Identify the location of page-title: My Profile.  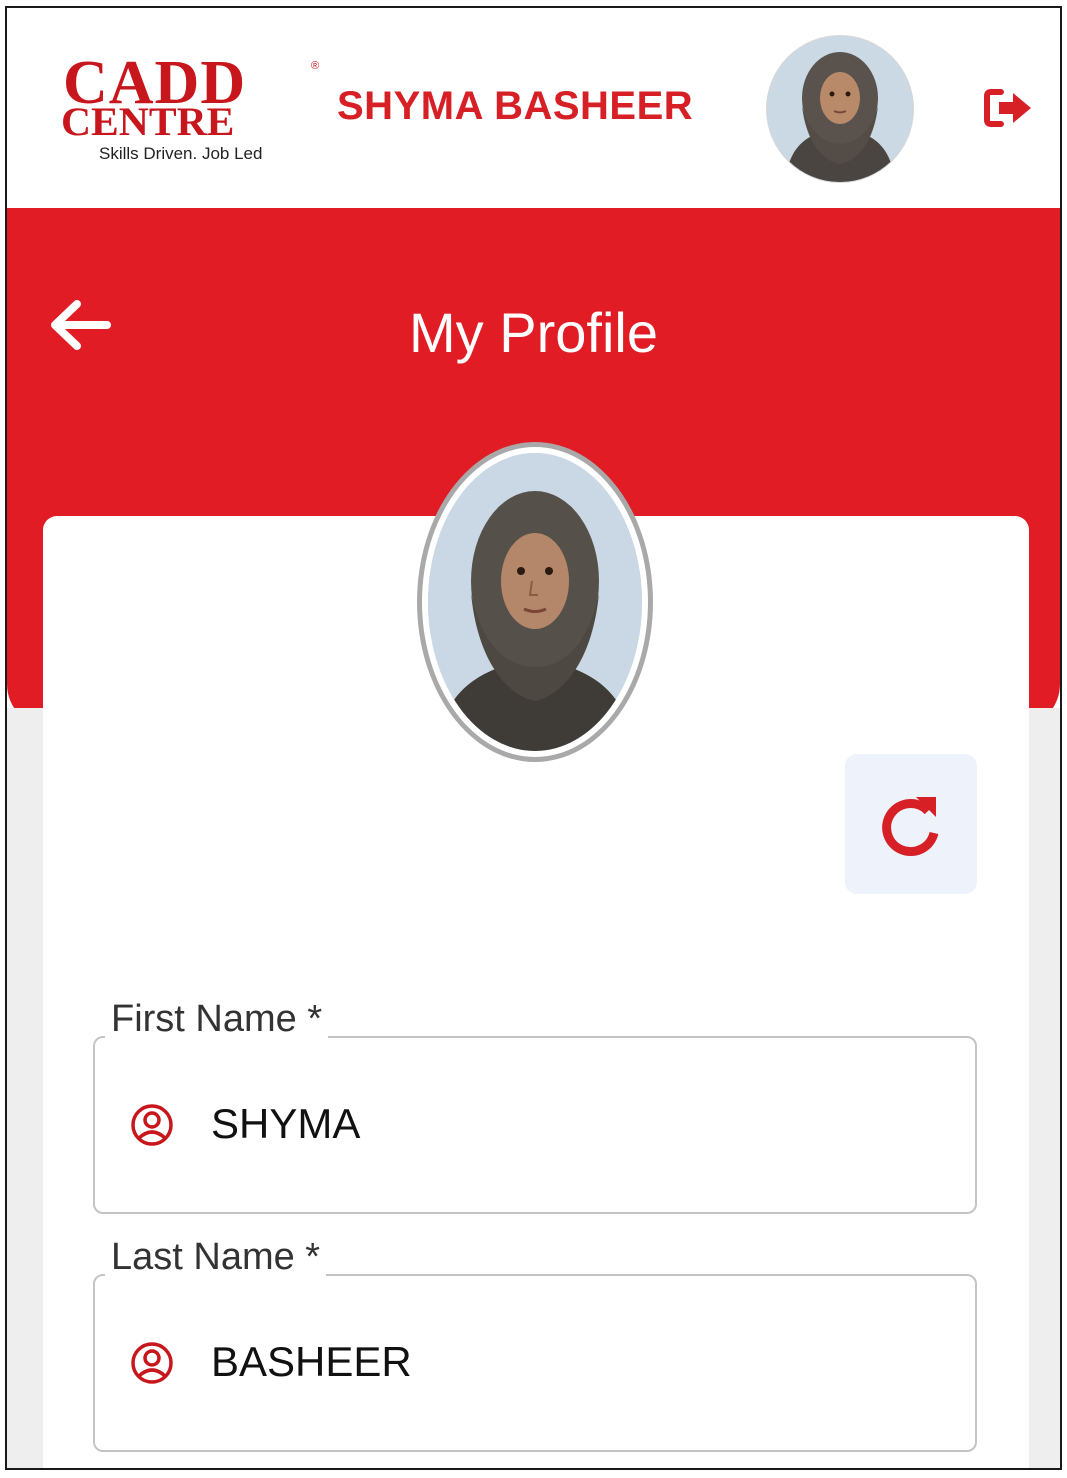
(533, 332).